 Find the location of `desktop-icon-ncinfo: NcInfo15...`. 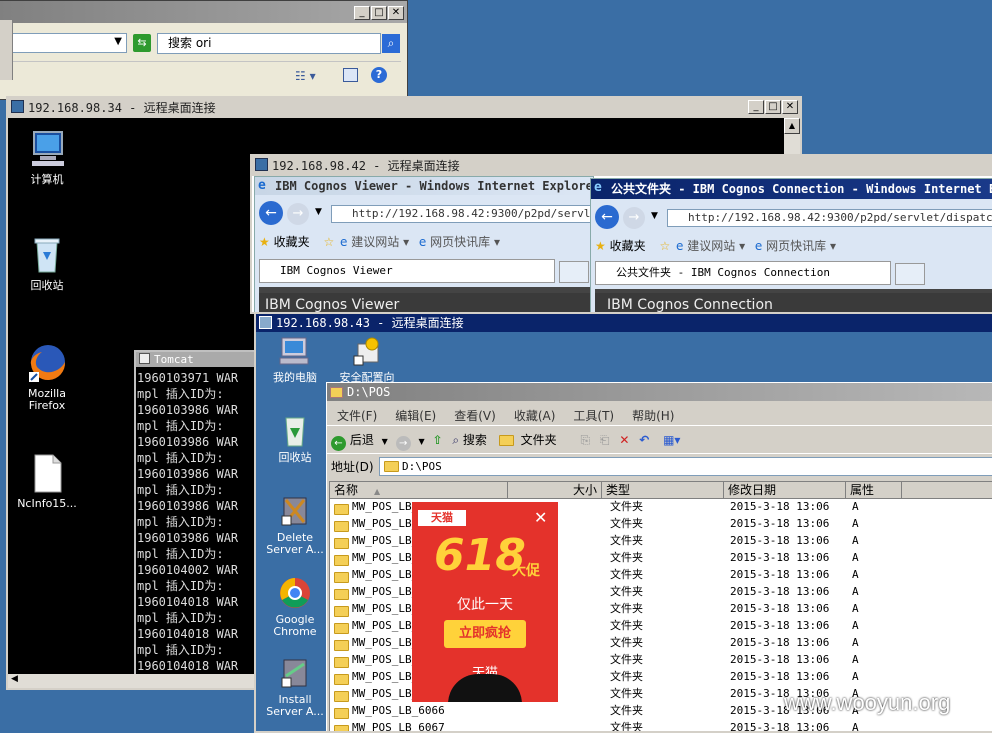

desktop-icon-ncinfo: NcInfo15... is located at coordinates (47, 481).